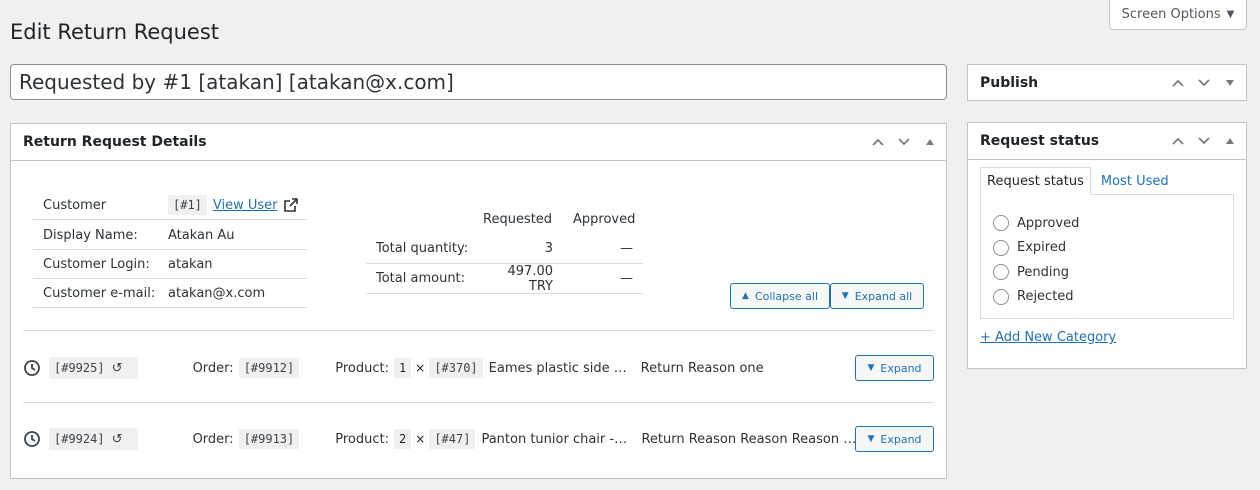  What do you see at coordinates (1035, 181) in the screenshot?
I see `tab-request-status: Request status` at bounding box center [1035, 181].